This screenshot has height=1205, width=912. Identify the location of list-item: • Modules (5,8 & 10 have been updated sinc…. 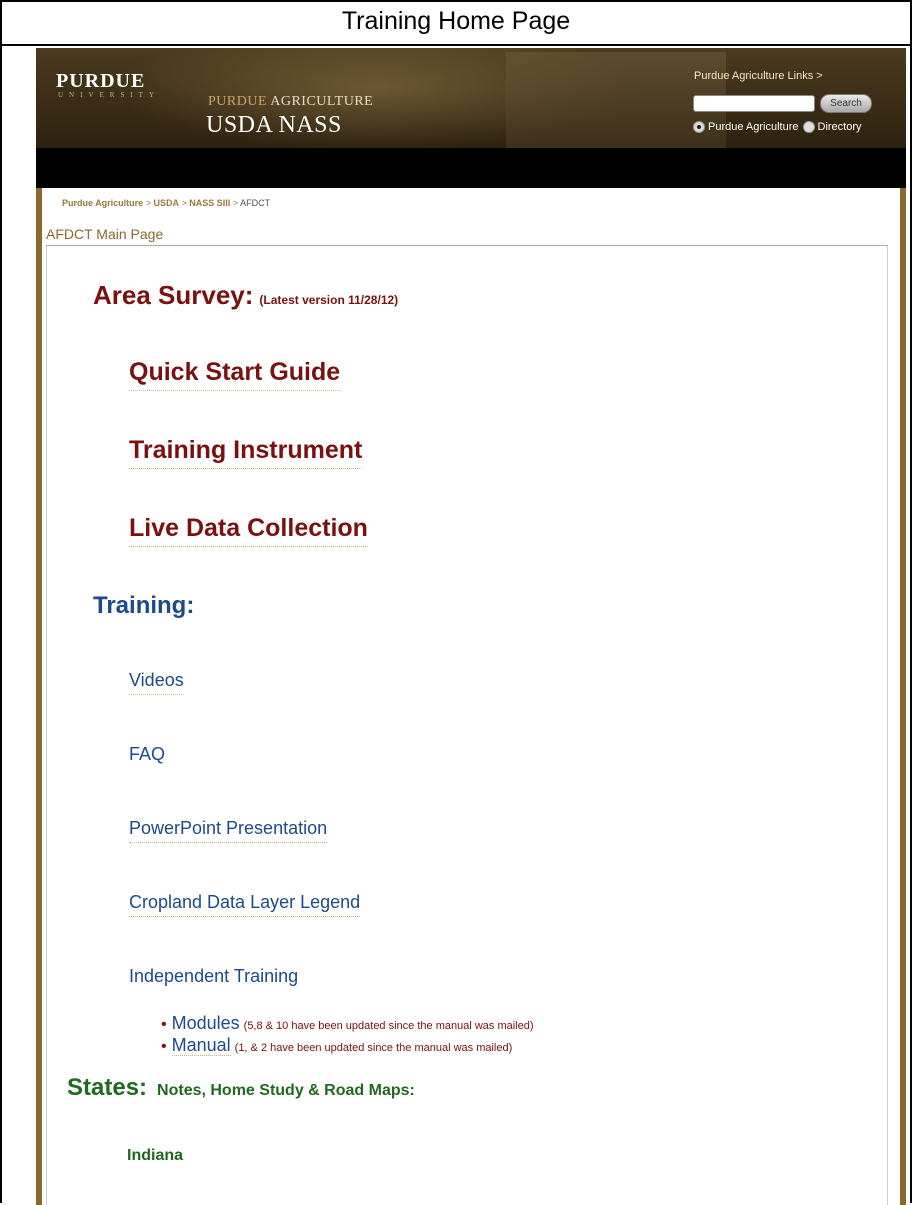
(347, 1023).